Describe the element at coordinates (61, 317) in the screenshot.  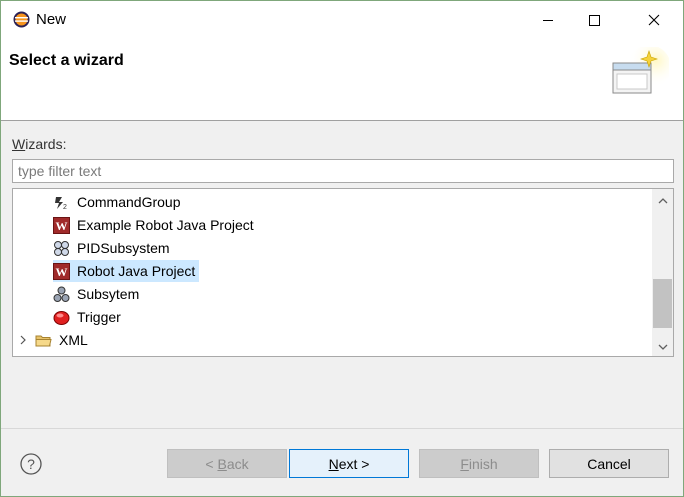
I see `trigger-icon` at that location.